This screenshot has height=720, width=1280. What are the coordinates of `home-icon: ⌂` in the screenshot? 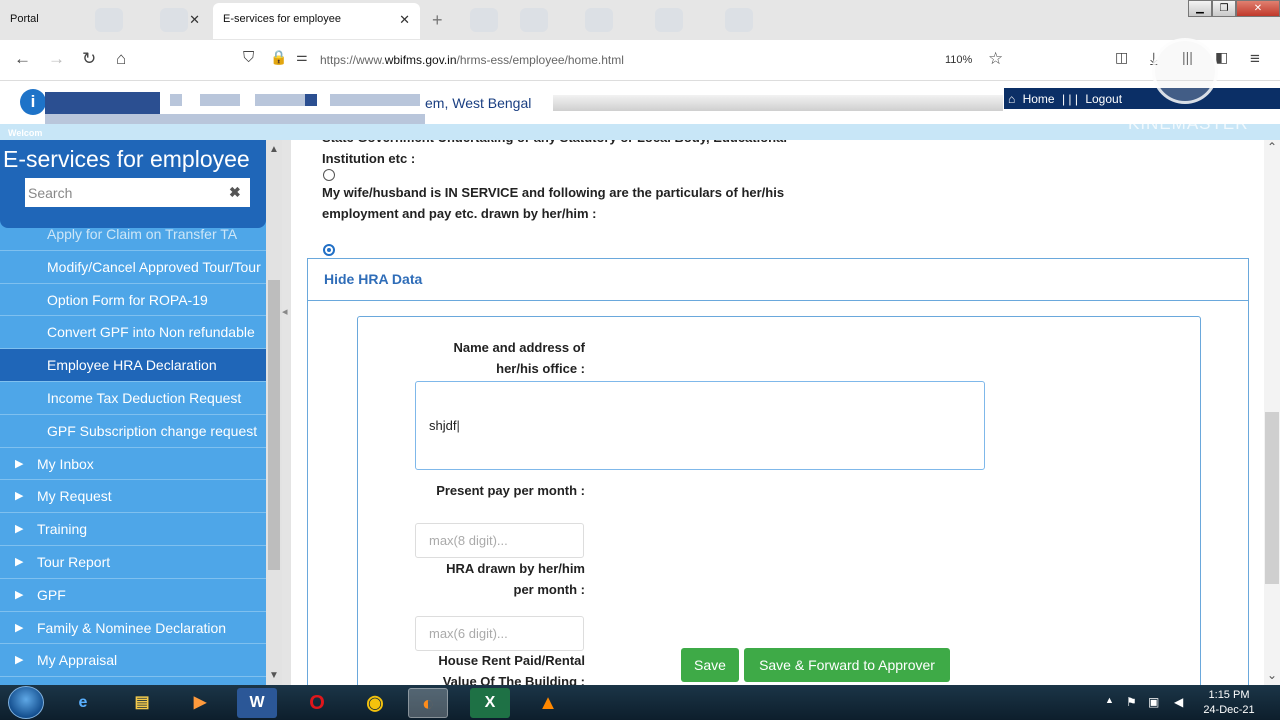 It's located at (121, 59).